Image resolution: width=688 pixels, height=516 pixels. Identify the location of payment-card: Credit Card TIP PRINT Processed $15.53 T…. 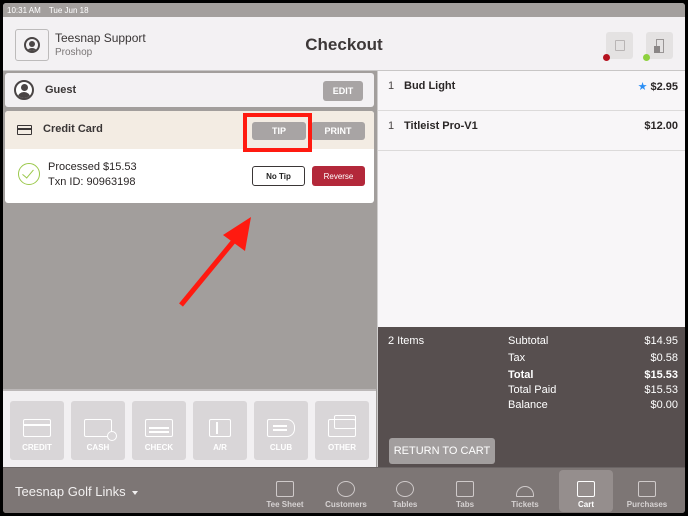
(189, 157).